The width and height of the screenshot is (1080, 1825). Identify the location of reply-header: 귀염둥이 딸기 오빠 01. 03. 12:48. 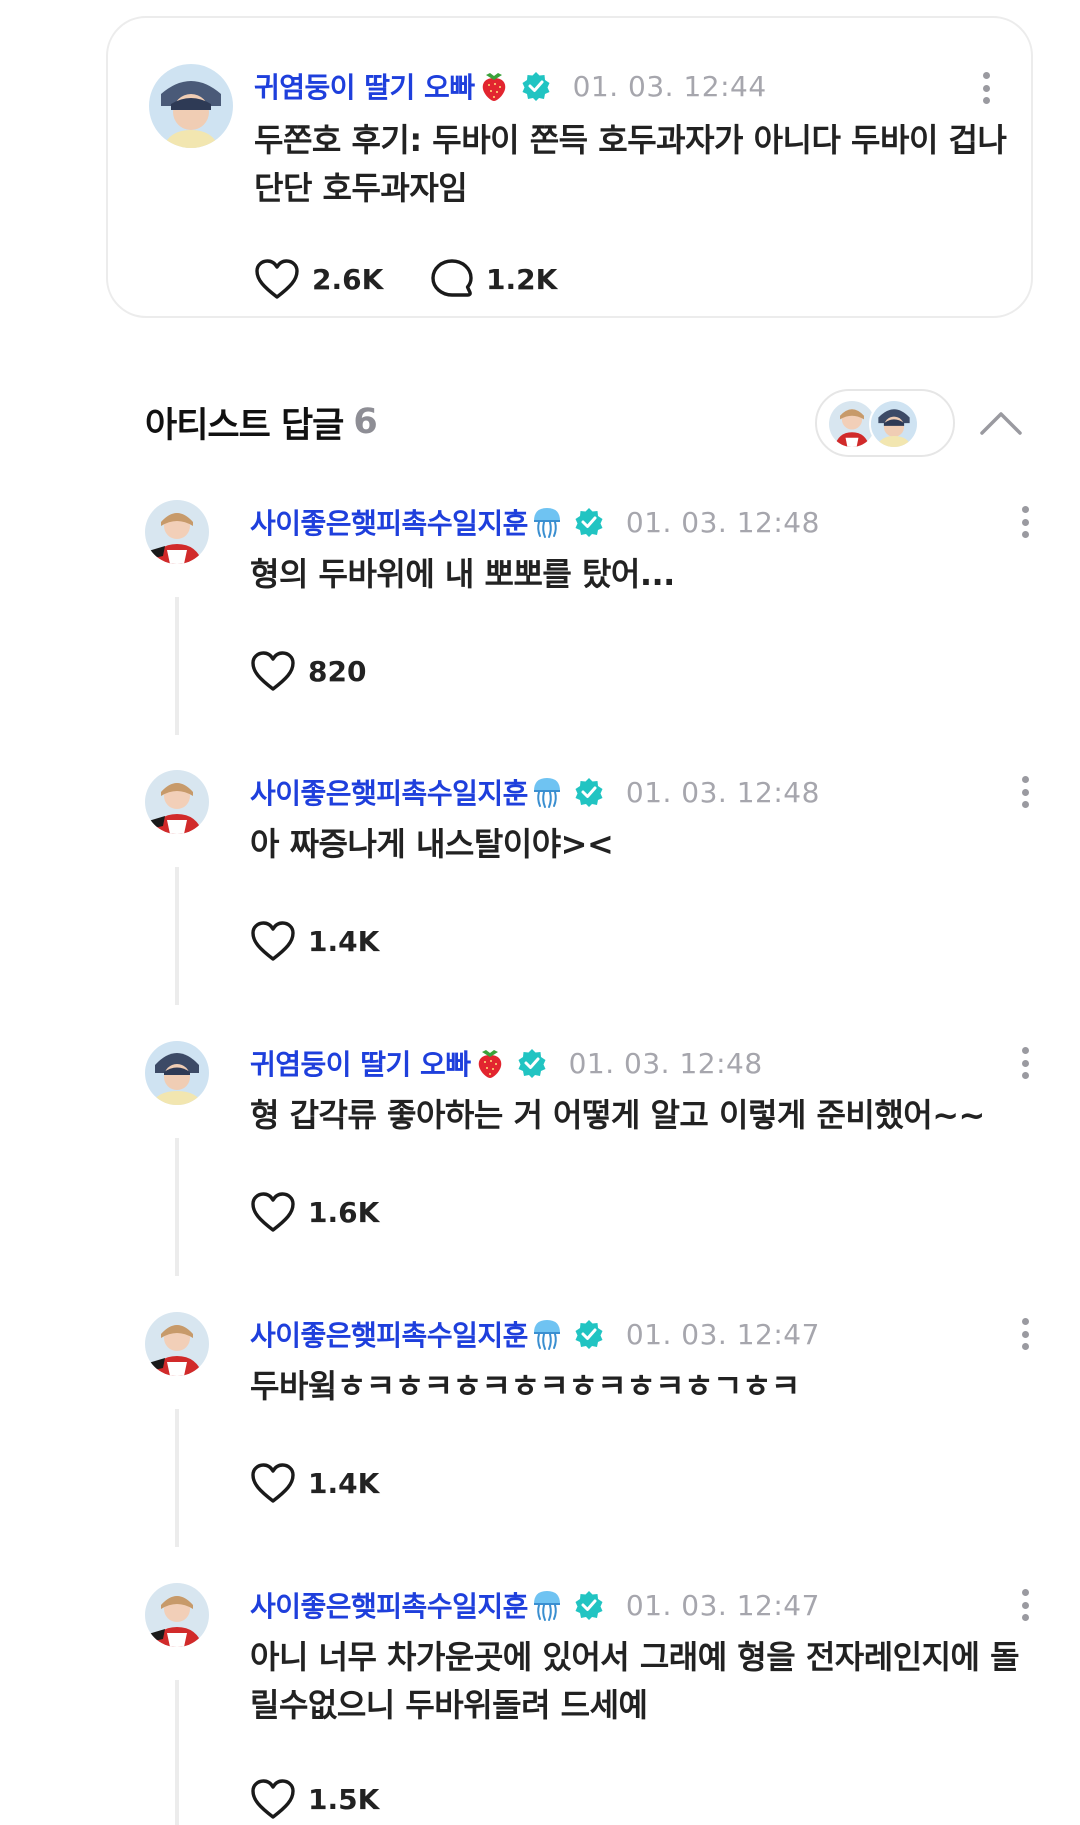
(506, 1063).